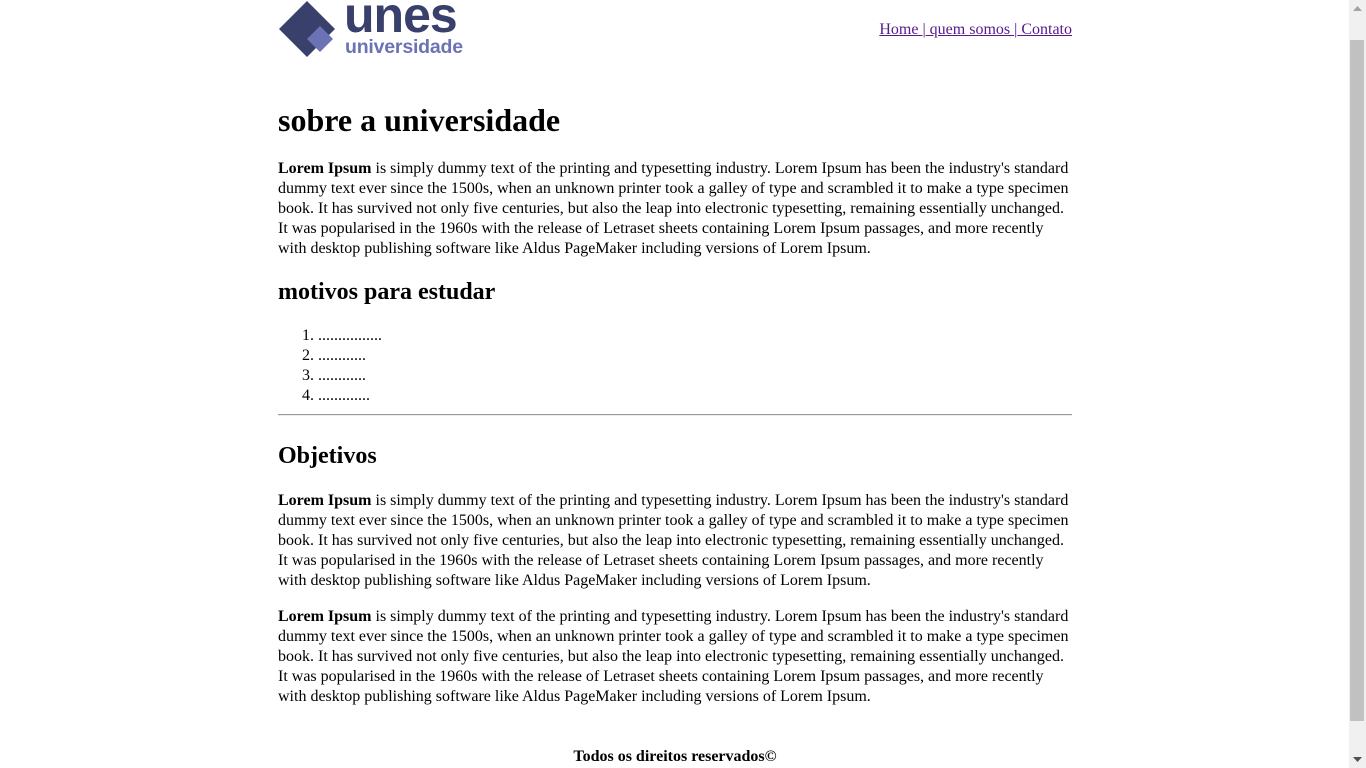 Image resolution: width=1366 pixels, height=768 pixels. What do you see at coordinates (385, 30) in the screenshot?
I see `logo: unes universidade` at bounding box center [385, 30].